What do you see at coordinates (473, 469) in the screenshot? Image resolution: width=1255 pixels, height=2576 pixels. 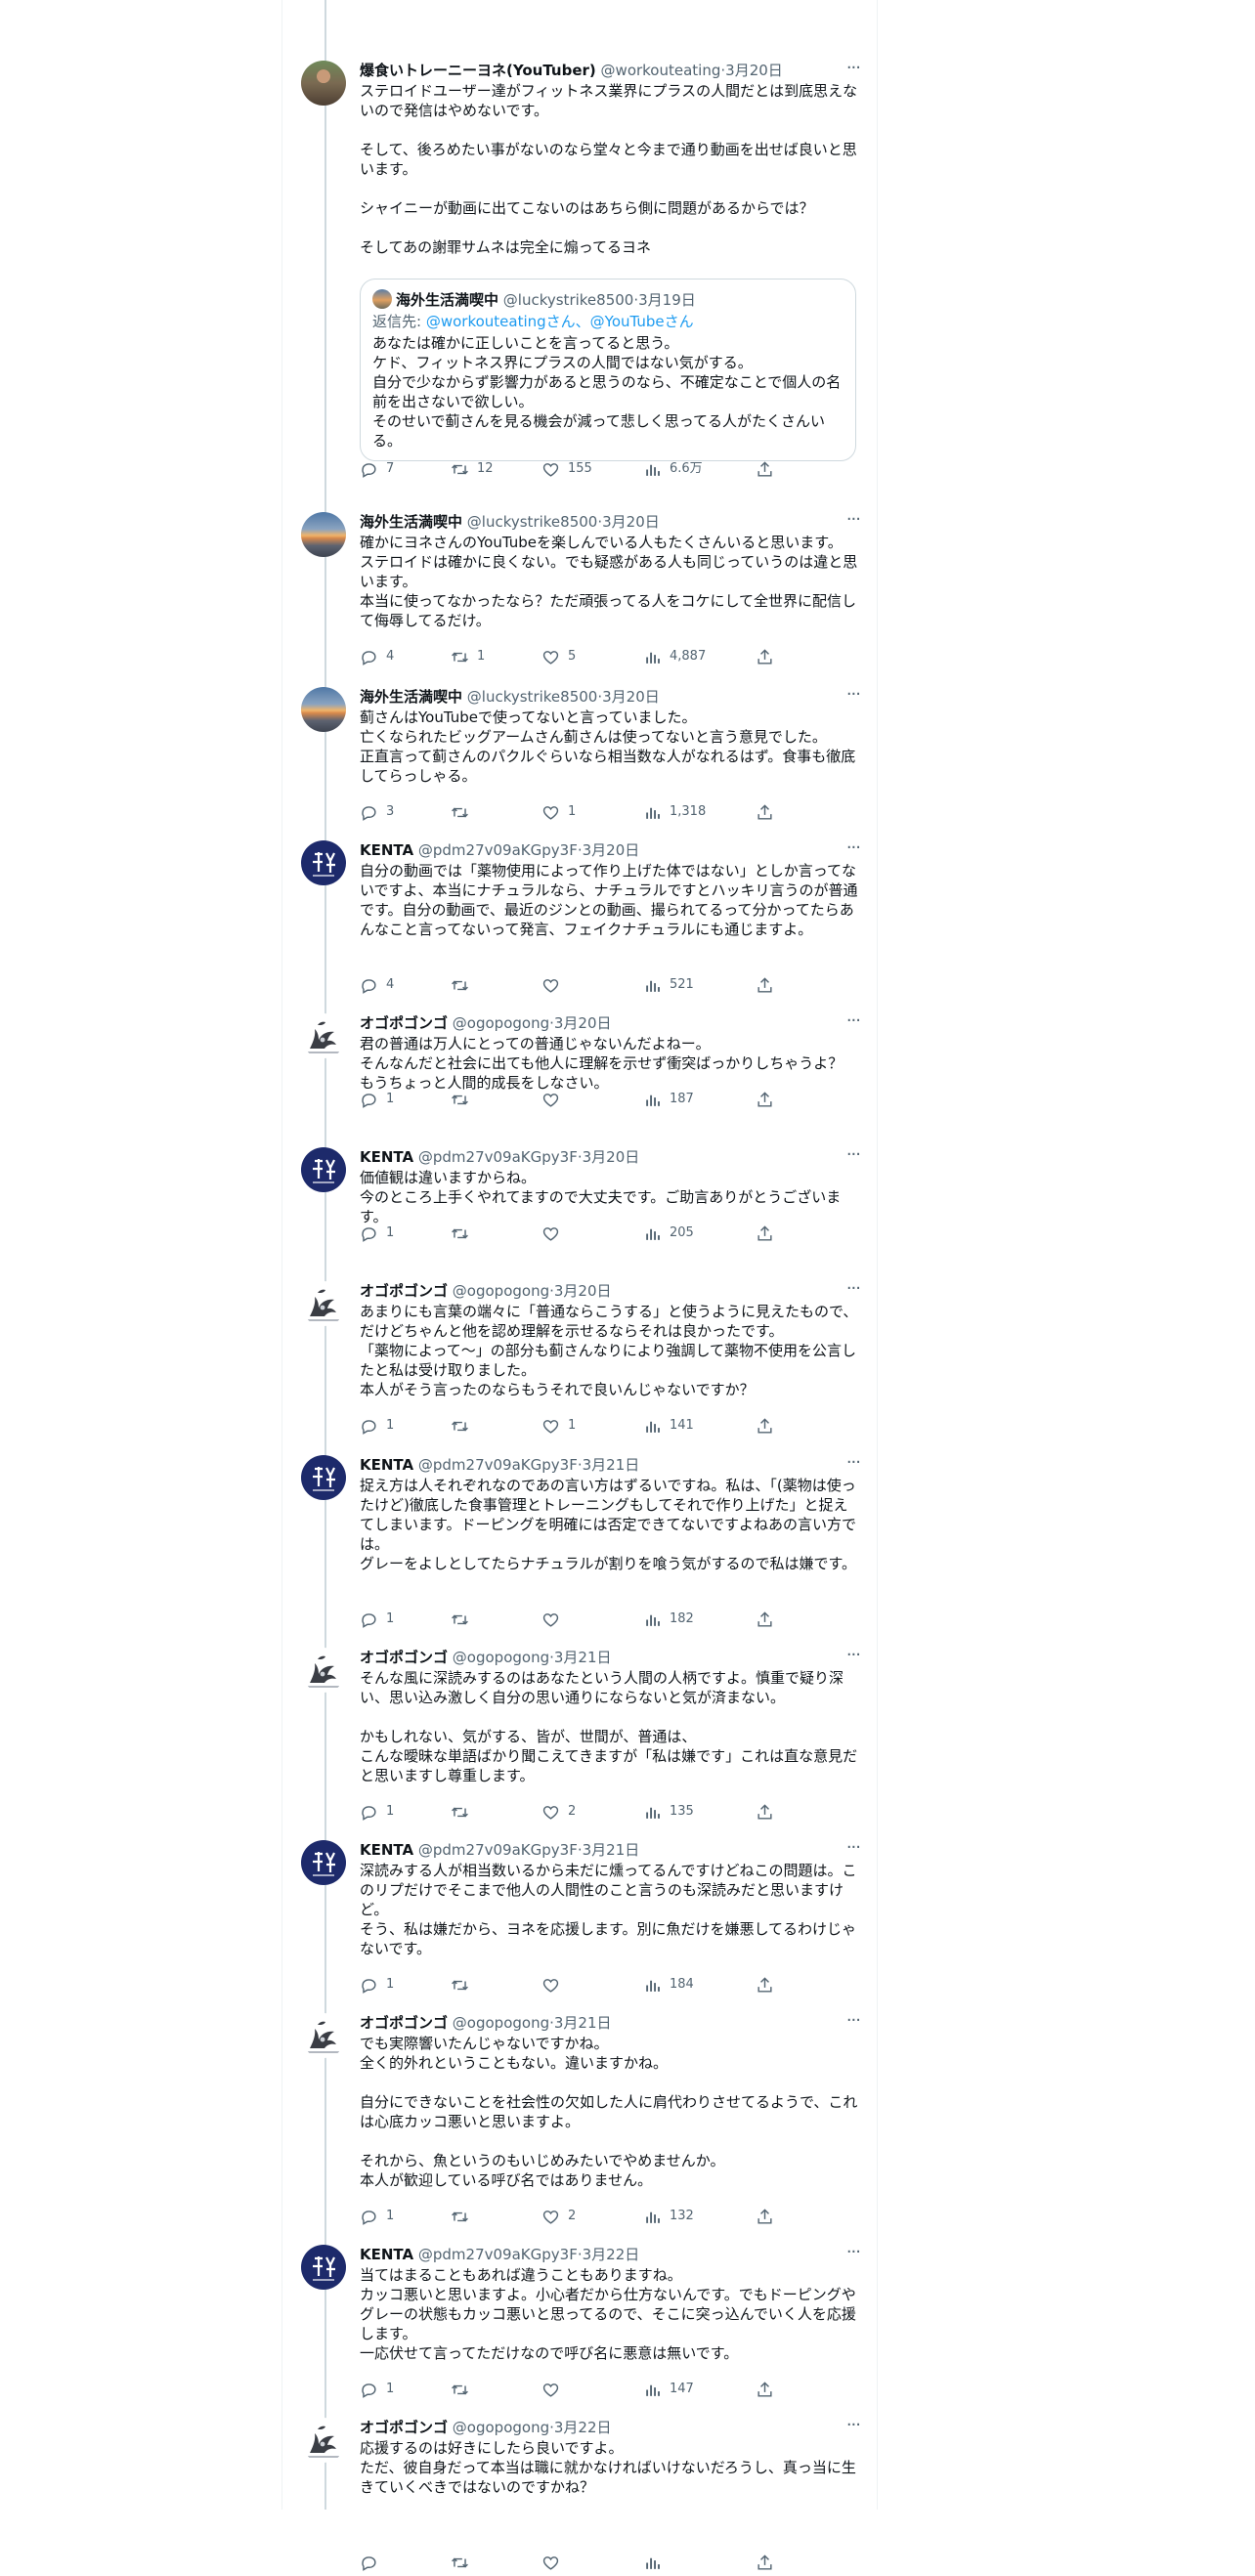 I see `retweet-button: 12` at bounding box center [473, 469].